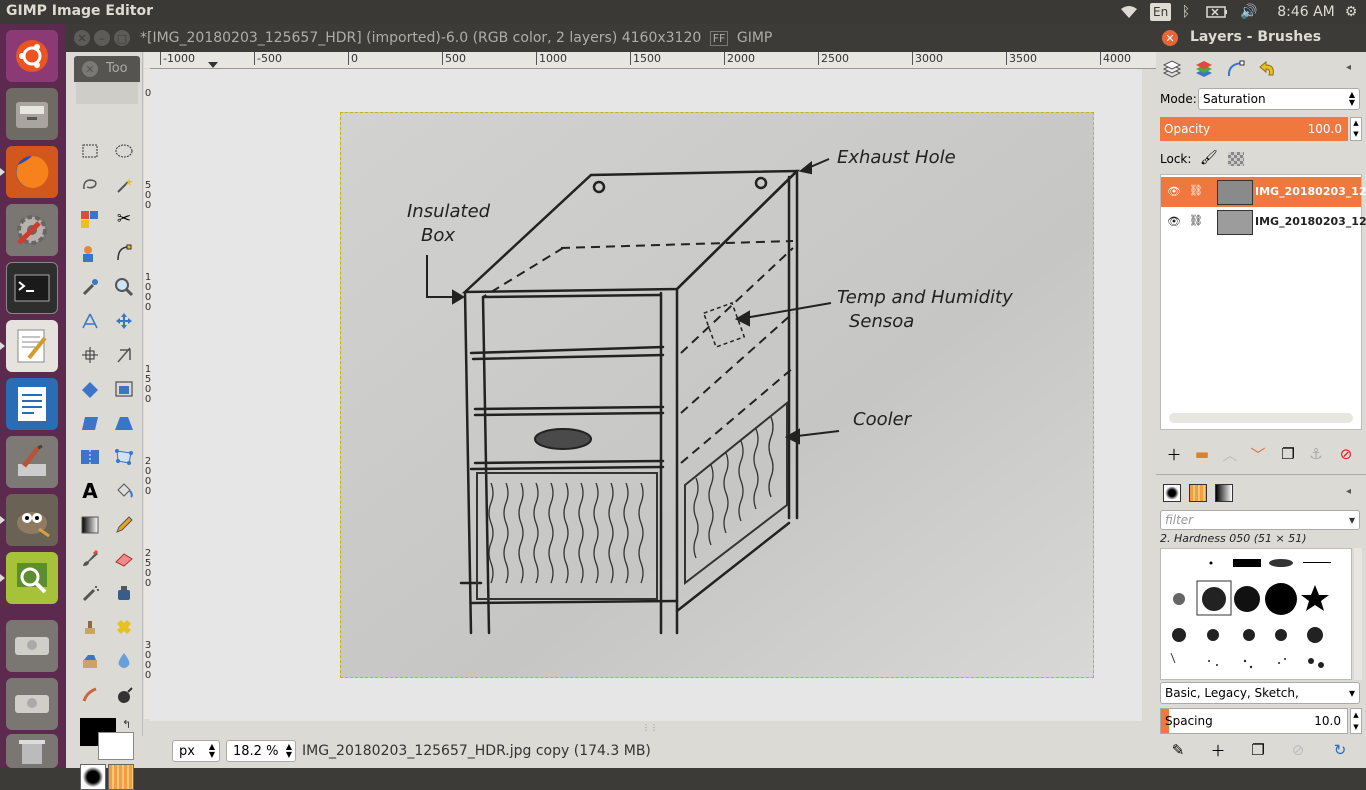 The height and width of the screenshot is (790, 1366). I want to click on tab-layers, so click(1172, 69).